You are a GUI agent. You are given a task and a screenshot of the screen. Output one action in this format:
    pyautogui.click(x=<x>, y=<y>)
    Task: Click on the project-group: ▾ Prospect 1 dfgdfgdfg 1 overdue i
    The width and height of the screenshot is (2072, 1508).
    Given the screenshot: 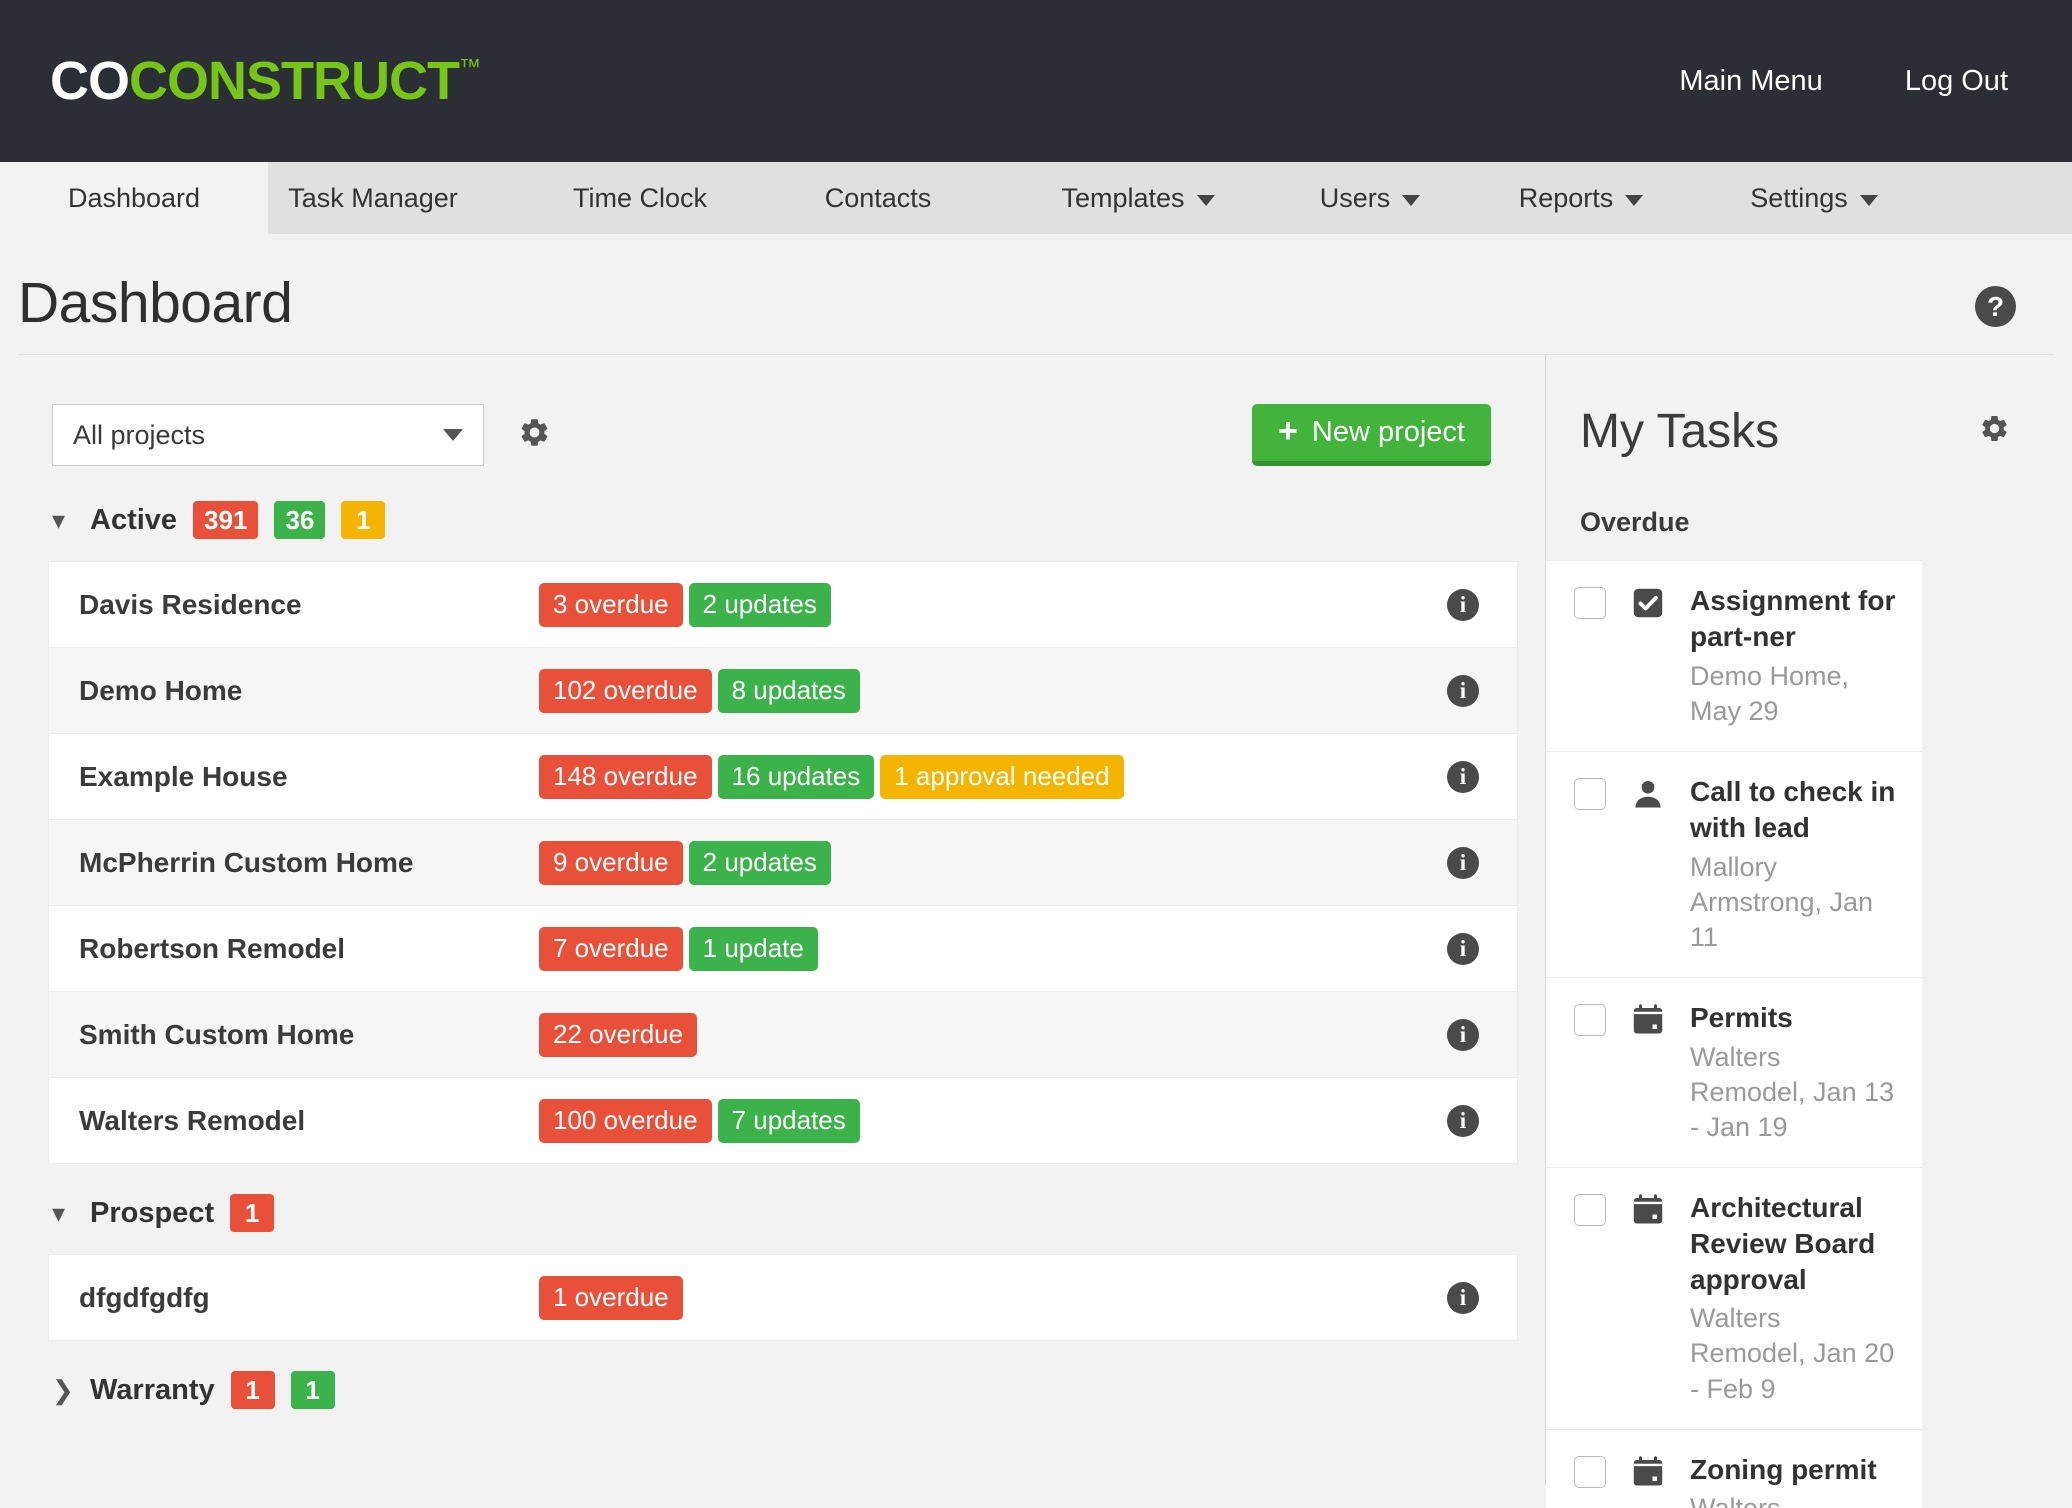 What is the action you would take?
    pyautogui.click(x=772, y=1263)
    